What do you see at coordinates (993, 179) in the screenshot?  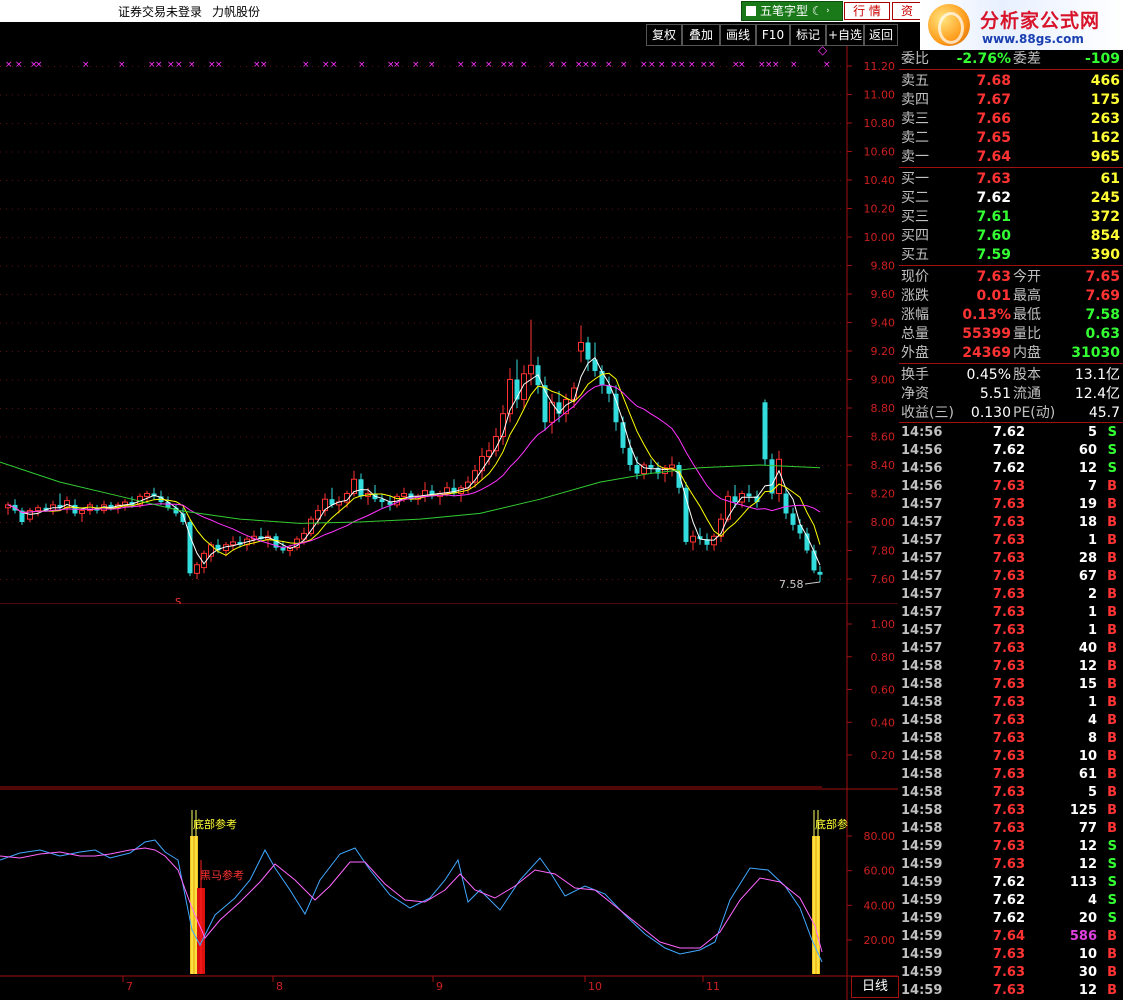 I see `row-price: 7.63` at bounding box center [993, 179].